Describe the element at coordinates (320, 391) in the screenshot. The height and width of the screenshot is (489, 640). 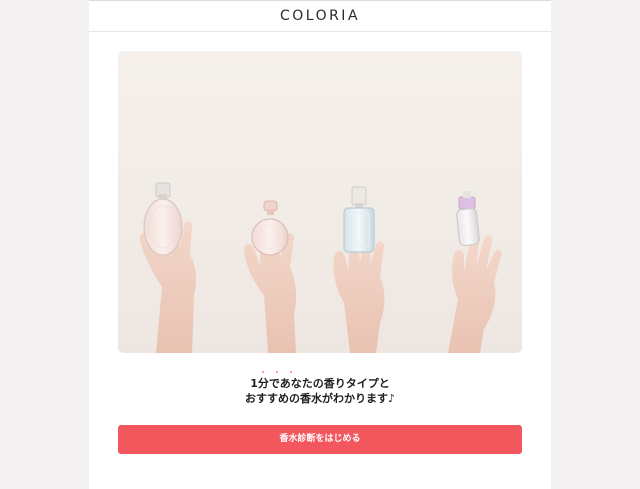
I see `lead-text: 1分であなたの香りタイプと おすすめの香水がわかります♪` at that location.